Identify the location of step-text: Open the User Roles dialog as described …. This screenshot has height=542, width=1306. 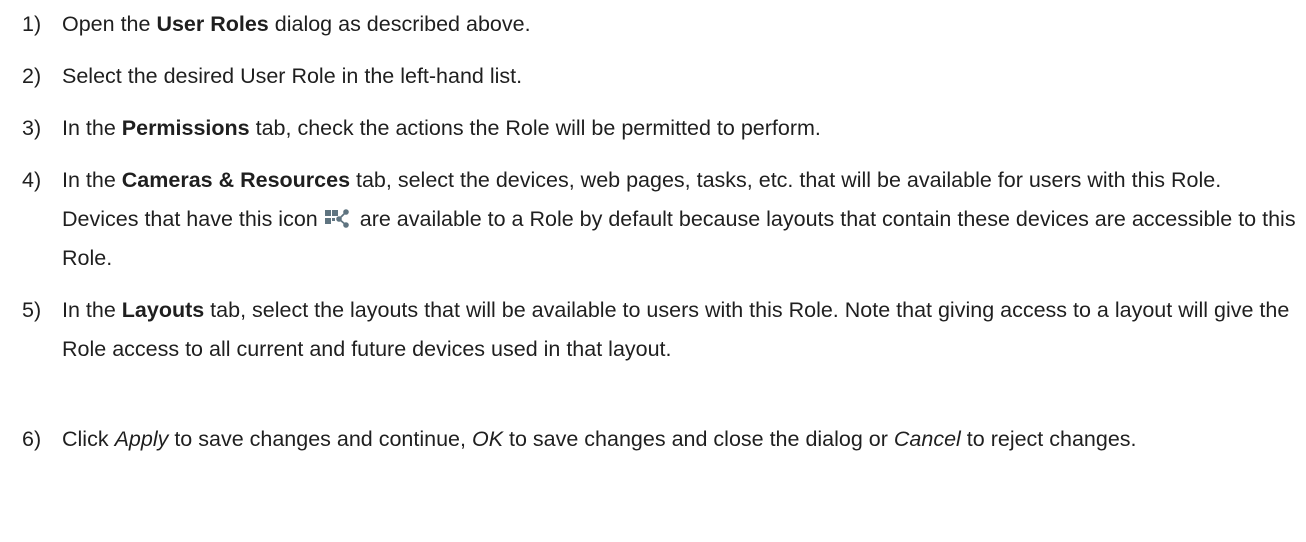
(296, 24).